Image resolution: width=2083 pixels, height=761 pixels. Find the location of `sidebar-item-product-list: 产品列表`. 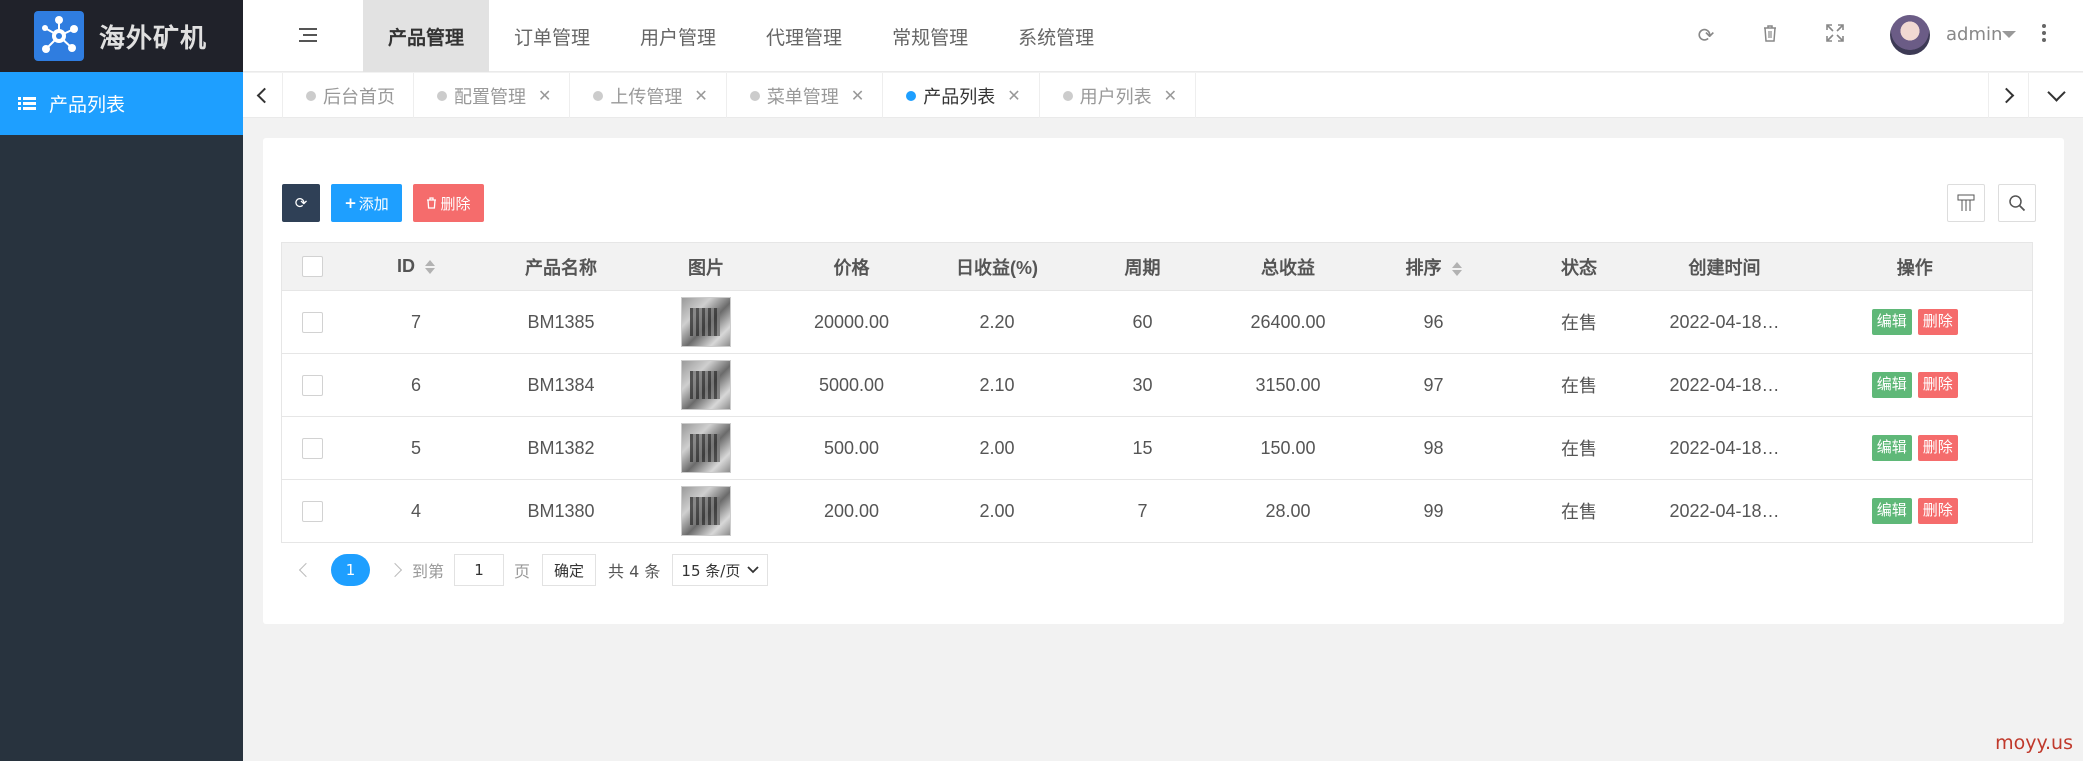

sidebar-item-product-list: 产品列表 is located at coordinates (121, 103).